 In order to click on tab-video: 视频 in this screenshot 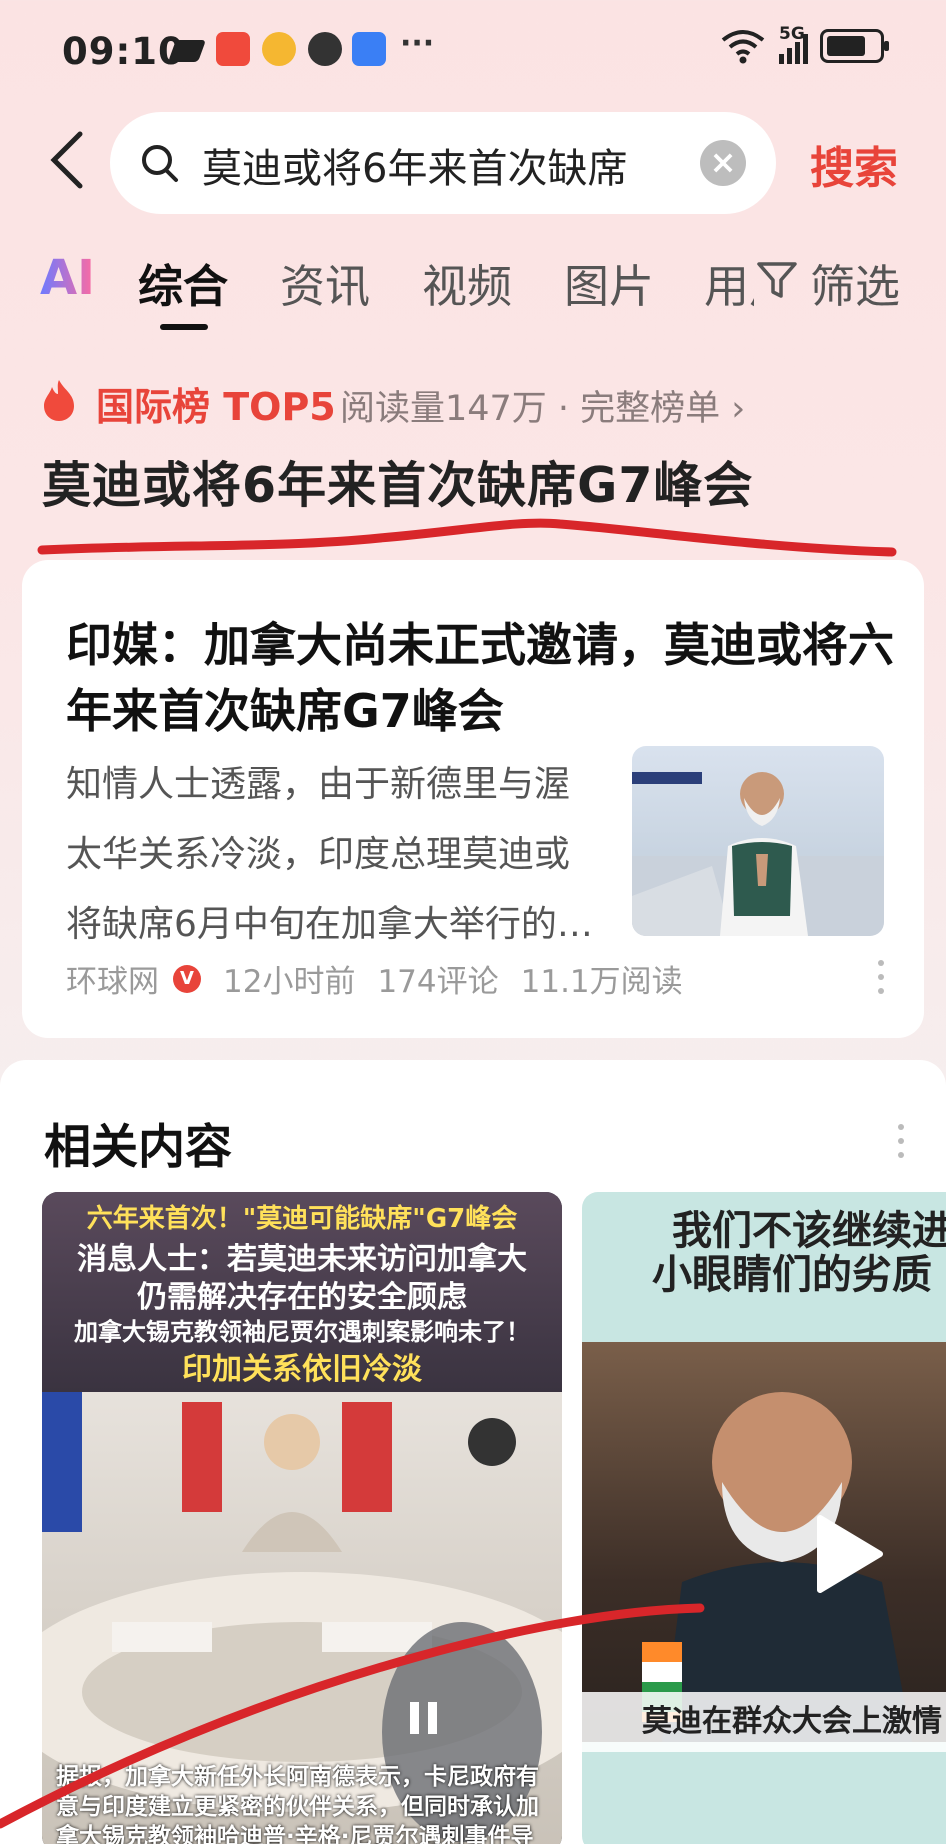, I will do `click(467, 282)`.